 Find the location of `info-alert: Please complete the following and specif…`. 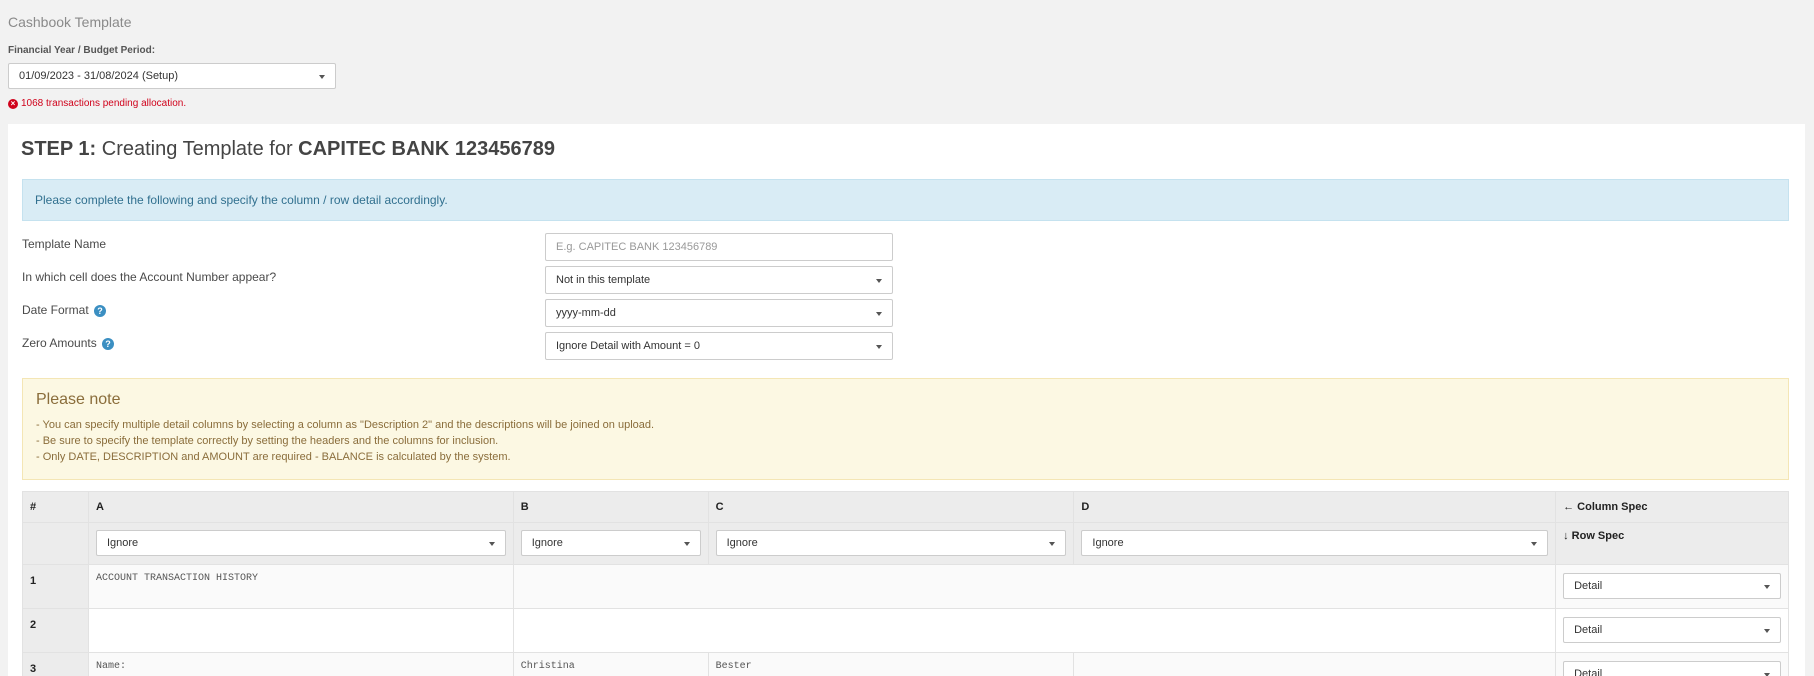

info-alert: Please complete the following and specif… is located at coordinates (905, 200).